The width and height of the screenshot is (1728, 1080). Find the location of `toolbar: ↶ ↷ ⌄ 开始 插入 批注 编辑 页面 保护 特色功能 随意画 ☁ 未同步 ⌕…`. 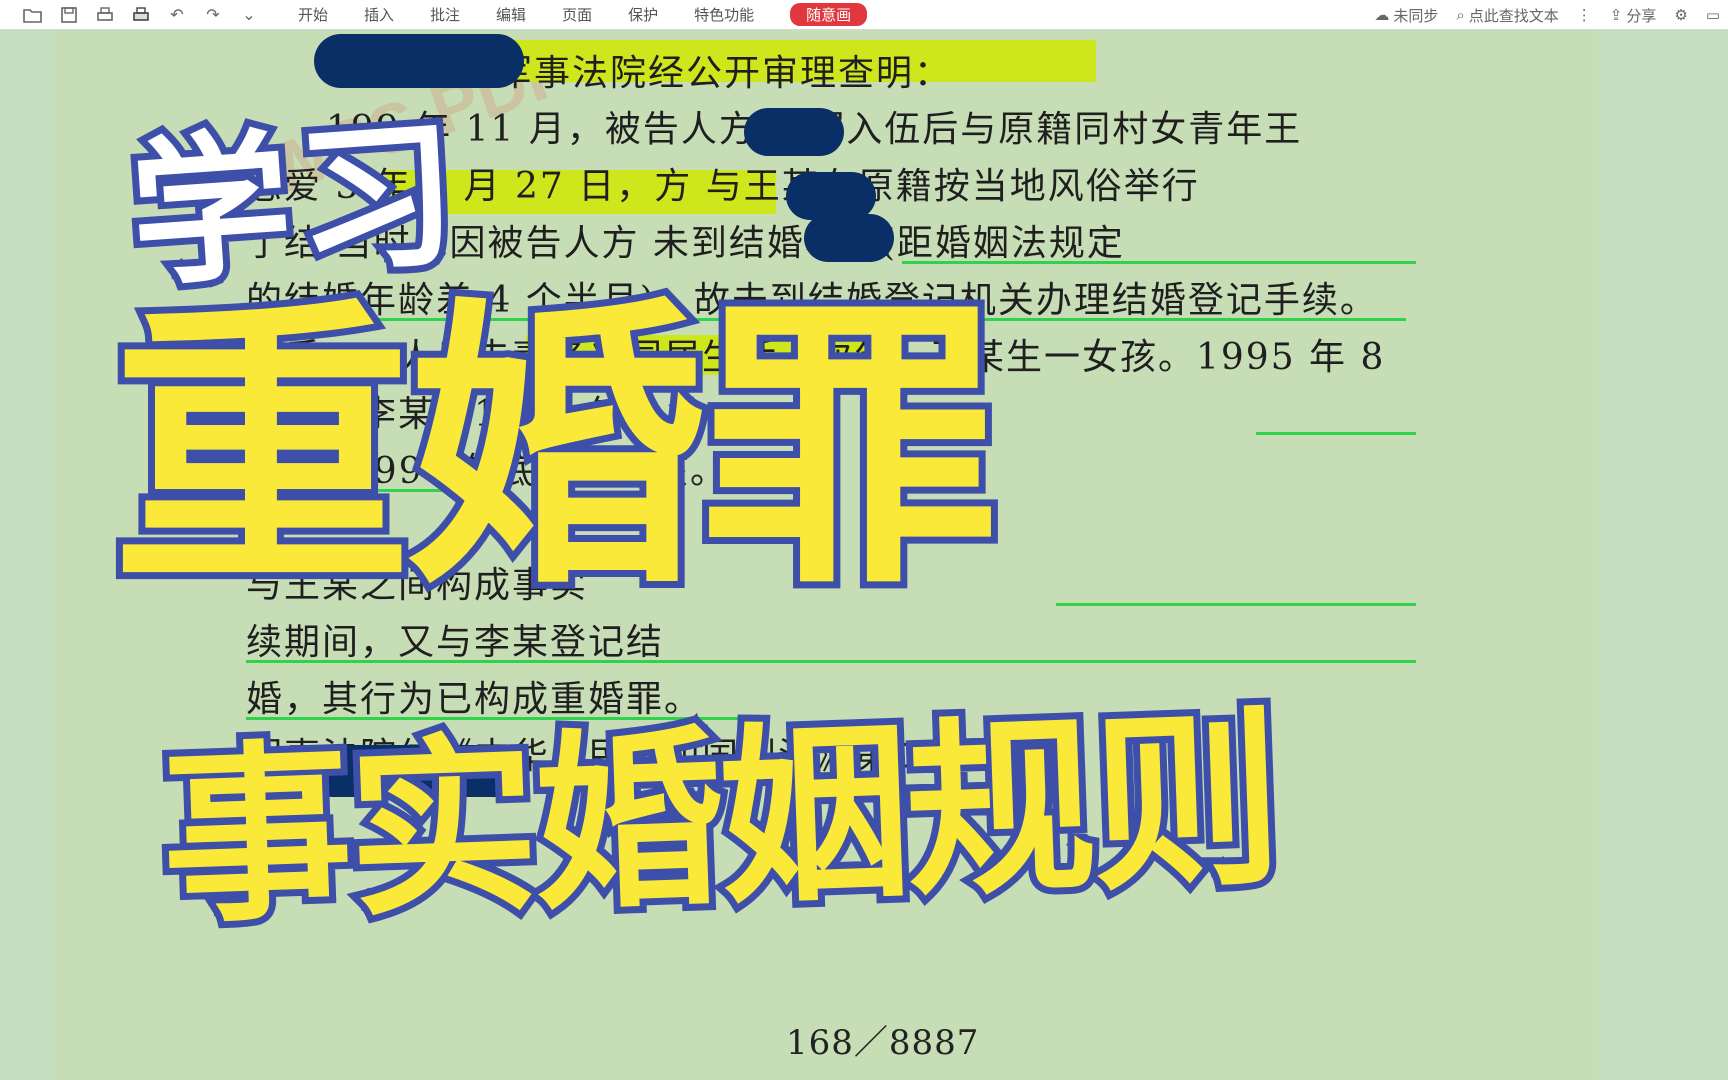

toolbar: ↶ ↷ ⌄ 开始 插入 批注 编辑 页面 保护 特色功能 随意画 ☁ 未同步 ⌕… is located at coordinates (864, 15).